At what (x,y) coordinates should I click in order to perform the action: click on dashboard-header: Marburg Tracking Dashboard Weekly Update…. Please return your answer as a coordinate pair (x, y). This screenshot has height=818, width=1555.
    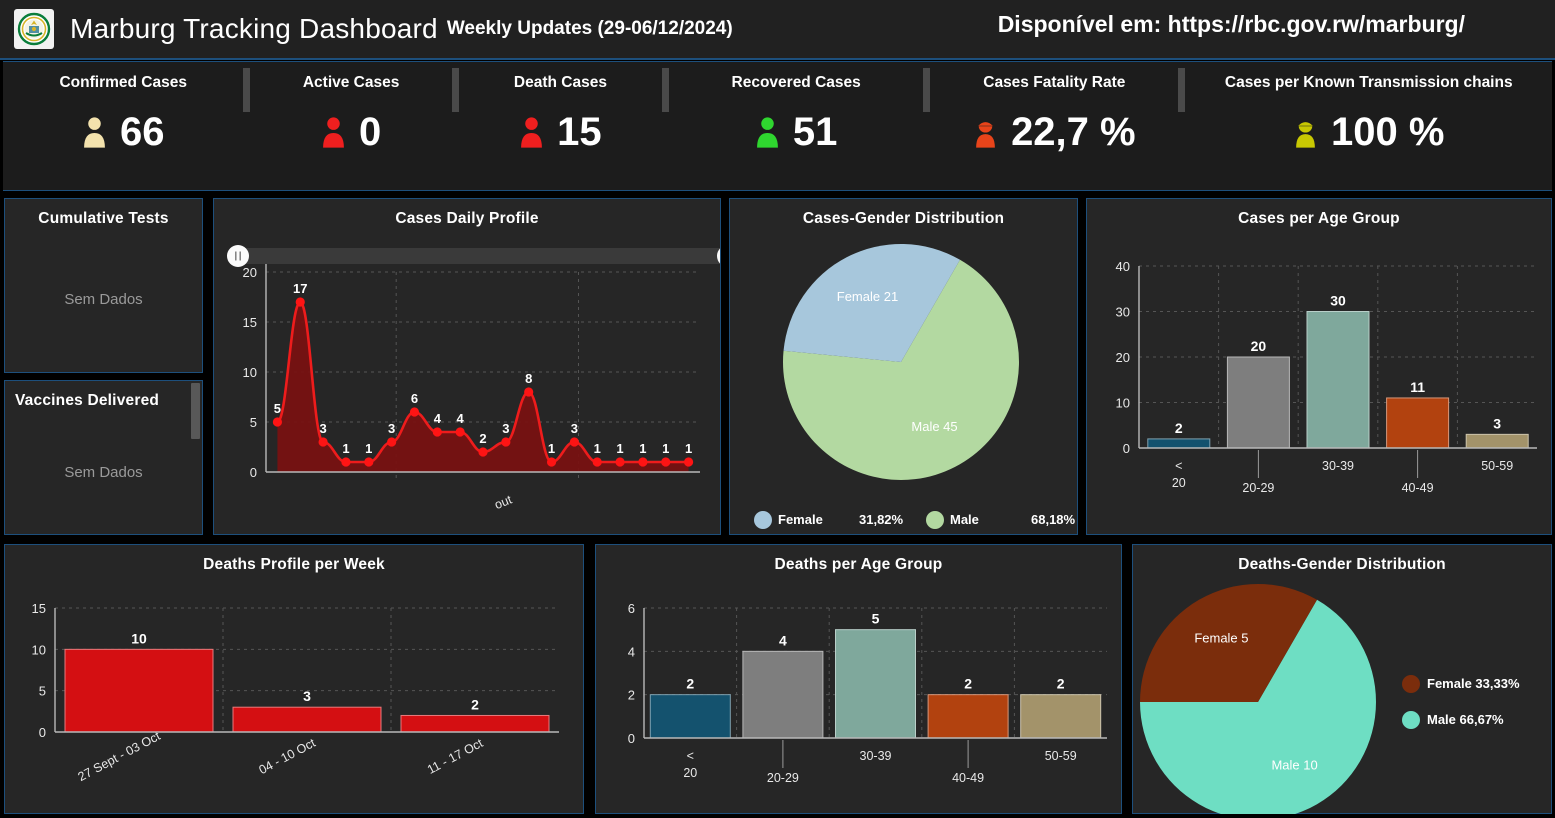
    Looking at the image, I should click on (777, 30).